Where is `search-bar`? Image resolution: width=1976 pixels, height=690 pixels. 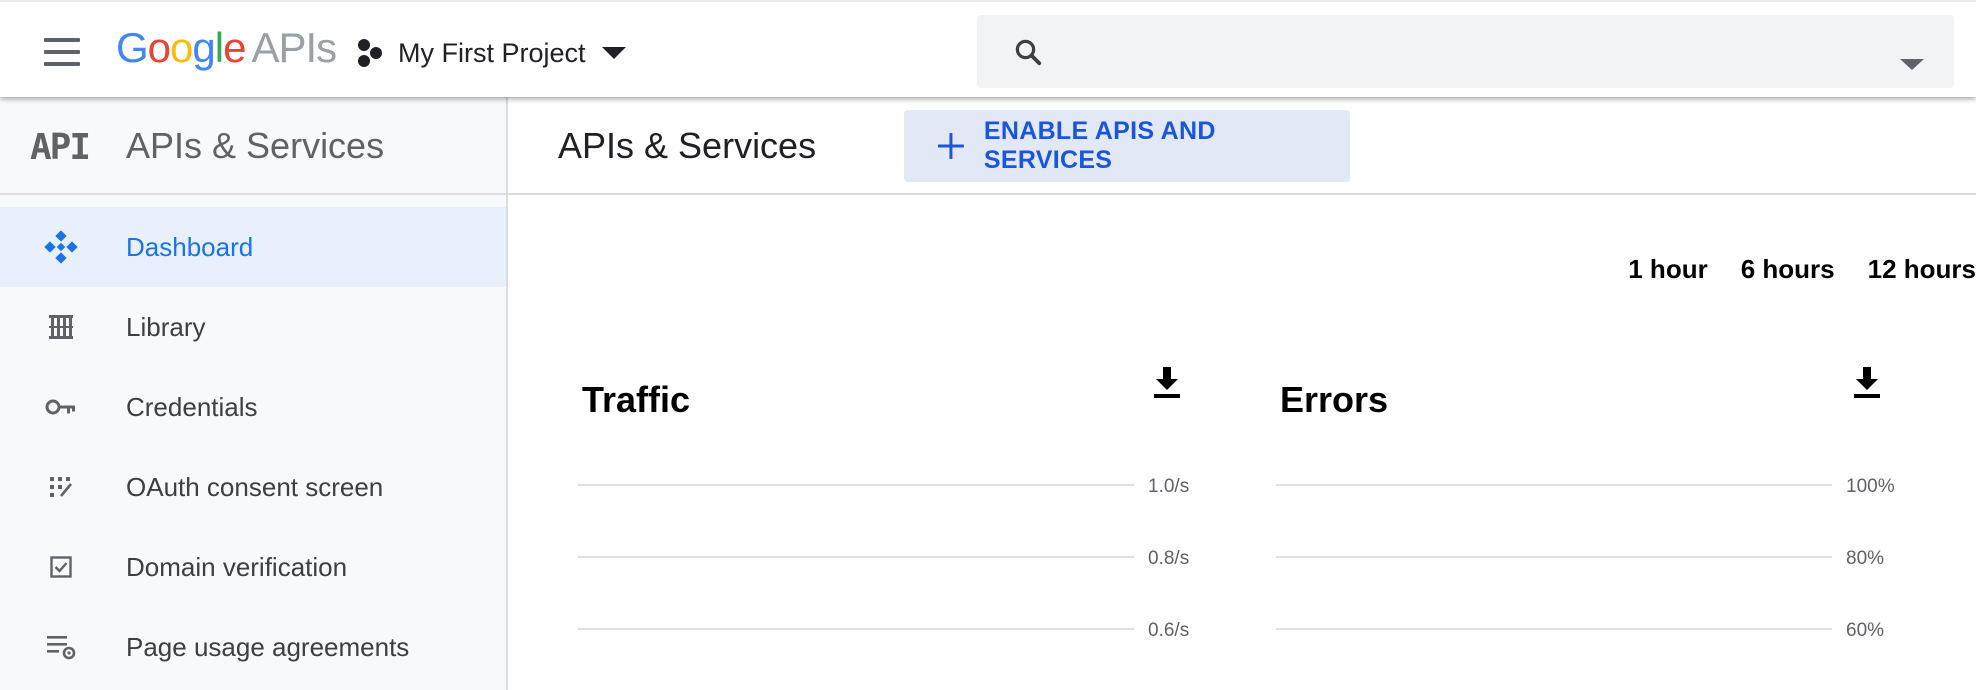 search-bar is located at coordinates (1465, 51).